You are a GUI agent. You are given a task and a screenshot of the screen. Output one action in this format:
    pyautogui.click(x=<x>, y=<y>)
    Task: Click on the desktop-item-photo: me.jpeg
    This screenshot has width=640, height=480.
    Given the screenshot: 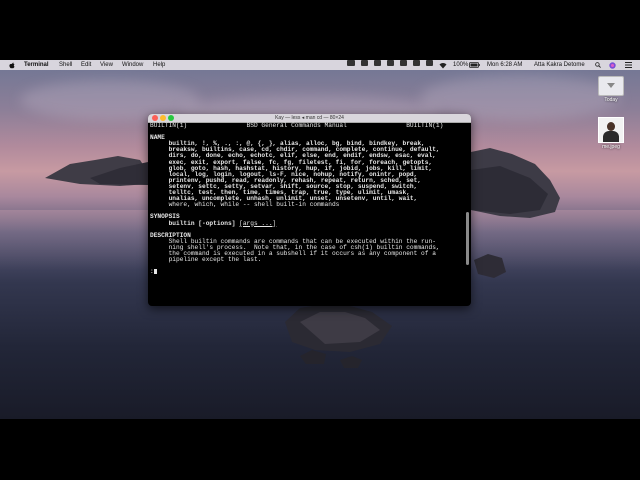 What is the action you would take?
    pyautogui.click(x=611, y=133)
    